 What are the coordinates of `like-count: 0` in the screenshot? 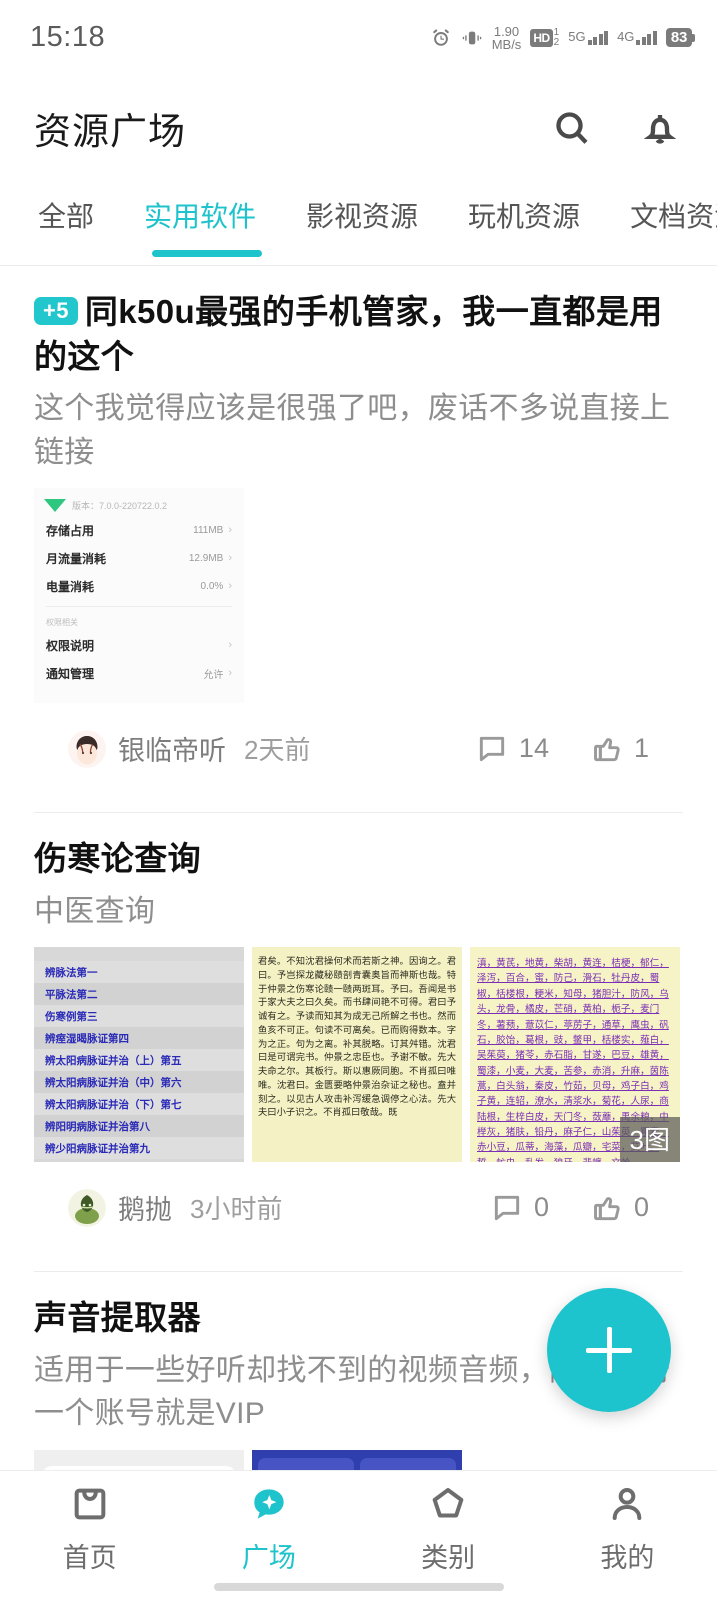 It's located at (641, 1207).